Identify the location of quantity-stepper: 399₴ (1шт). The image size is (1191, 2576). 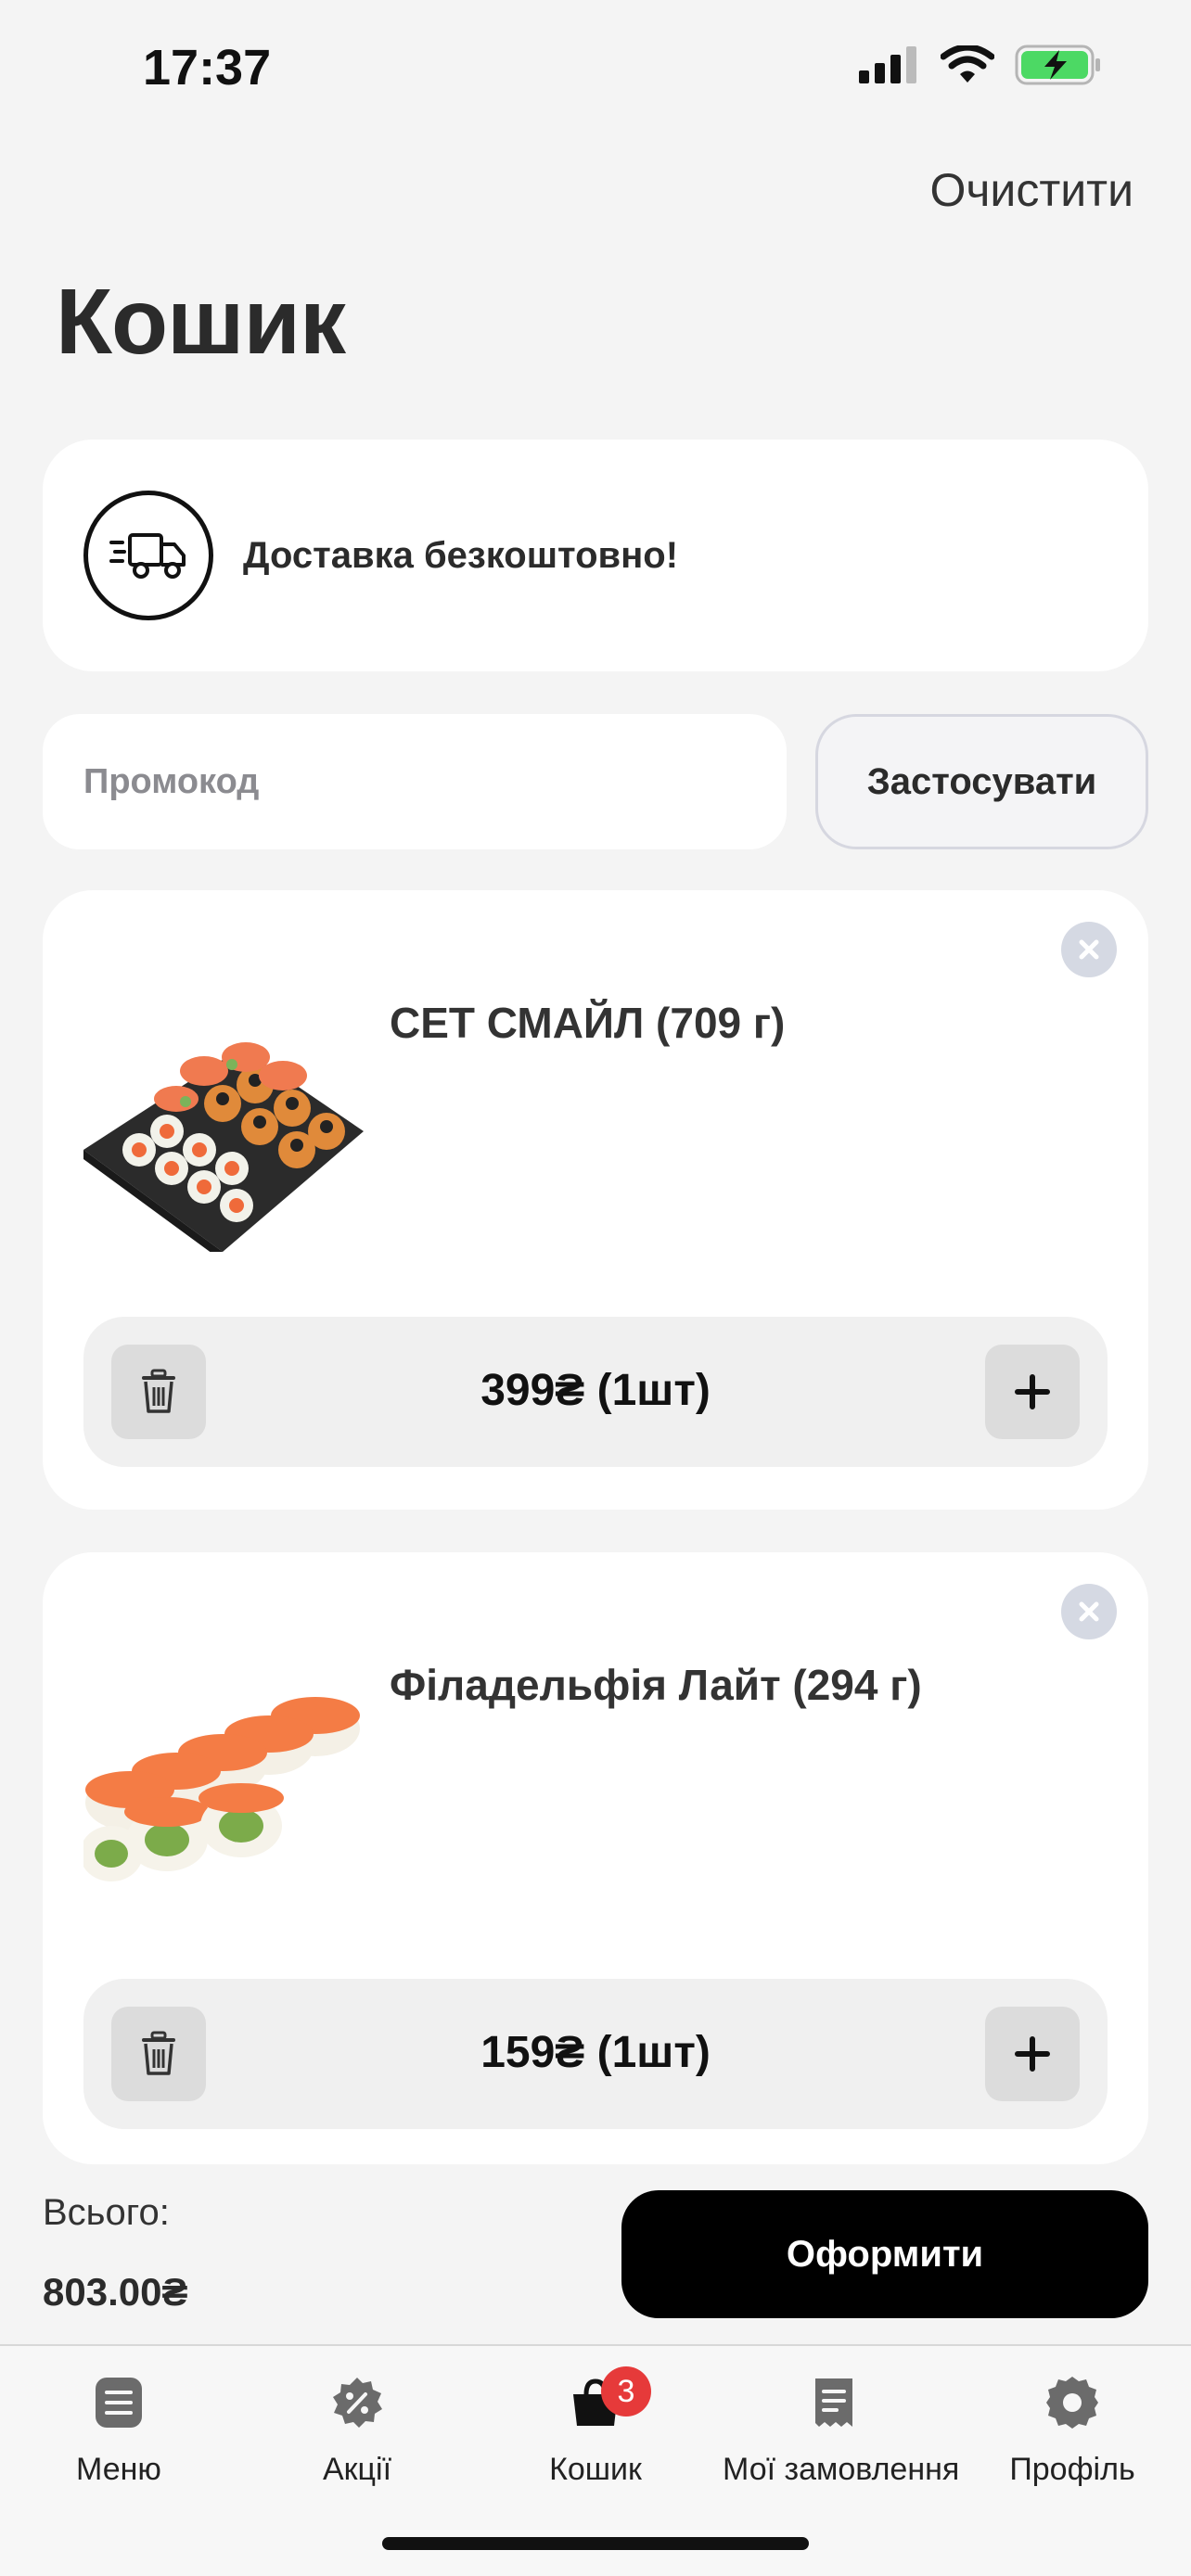
(595, 1392).